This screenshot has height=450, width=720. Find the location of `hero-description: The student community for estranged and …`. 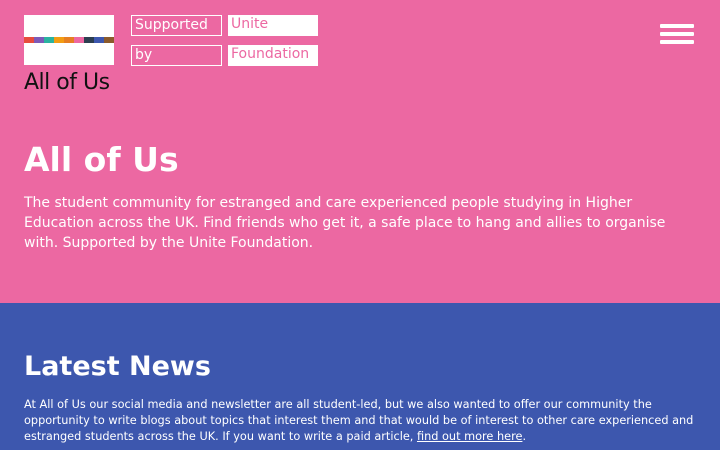

hero-description: The student community for estranged and … is located at coordinates (345, 223).